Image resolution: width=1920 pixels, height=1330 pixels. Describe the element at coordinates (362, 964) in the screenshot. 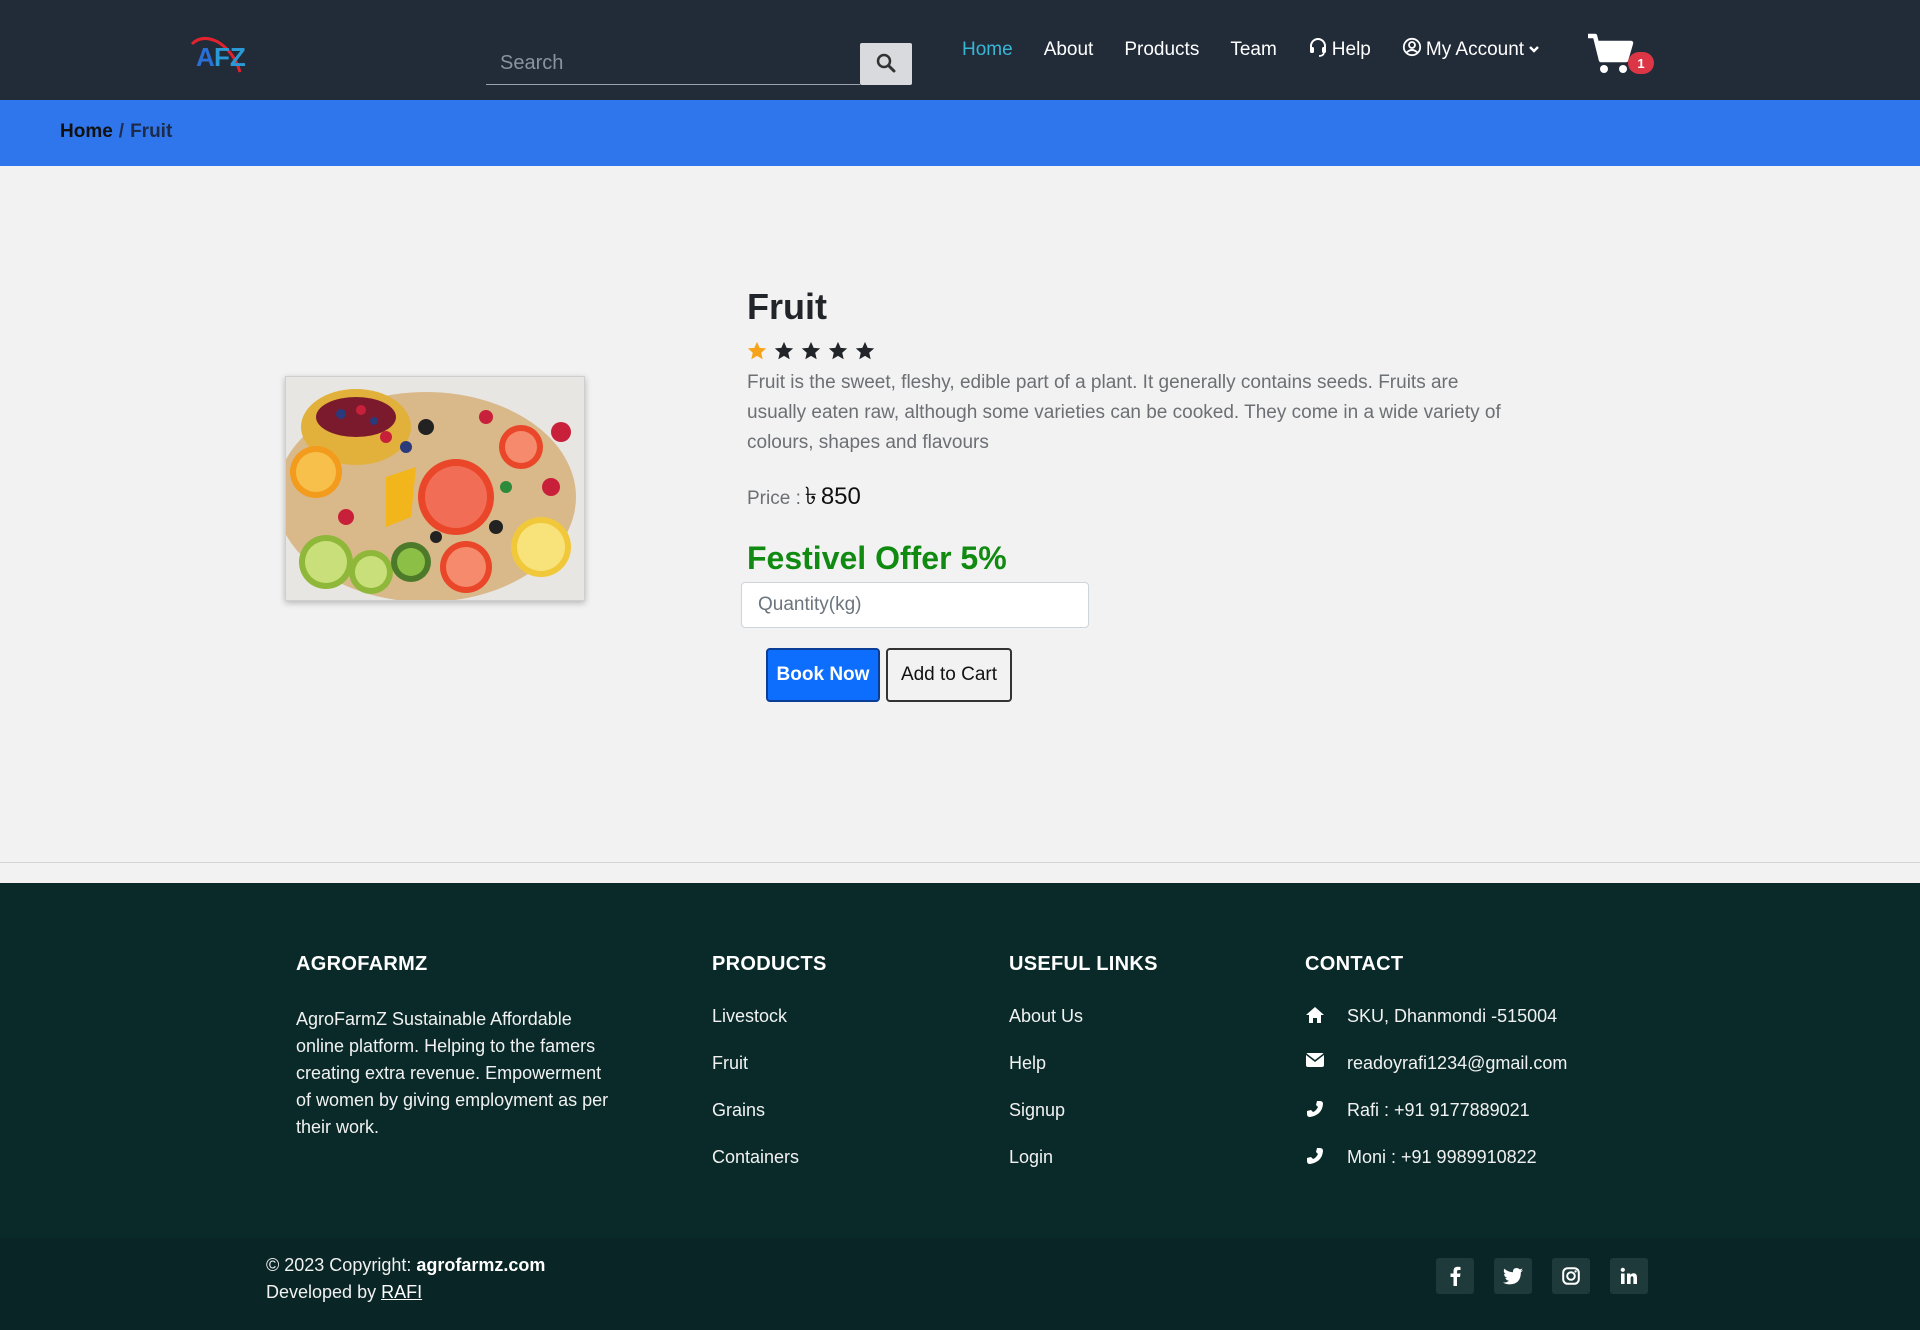

I see `footer-brand-heading: AGROFARMZ` at that location.